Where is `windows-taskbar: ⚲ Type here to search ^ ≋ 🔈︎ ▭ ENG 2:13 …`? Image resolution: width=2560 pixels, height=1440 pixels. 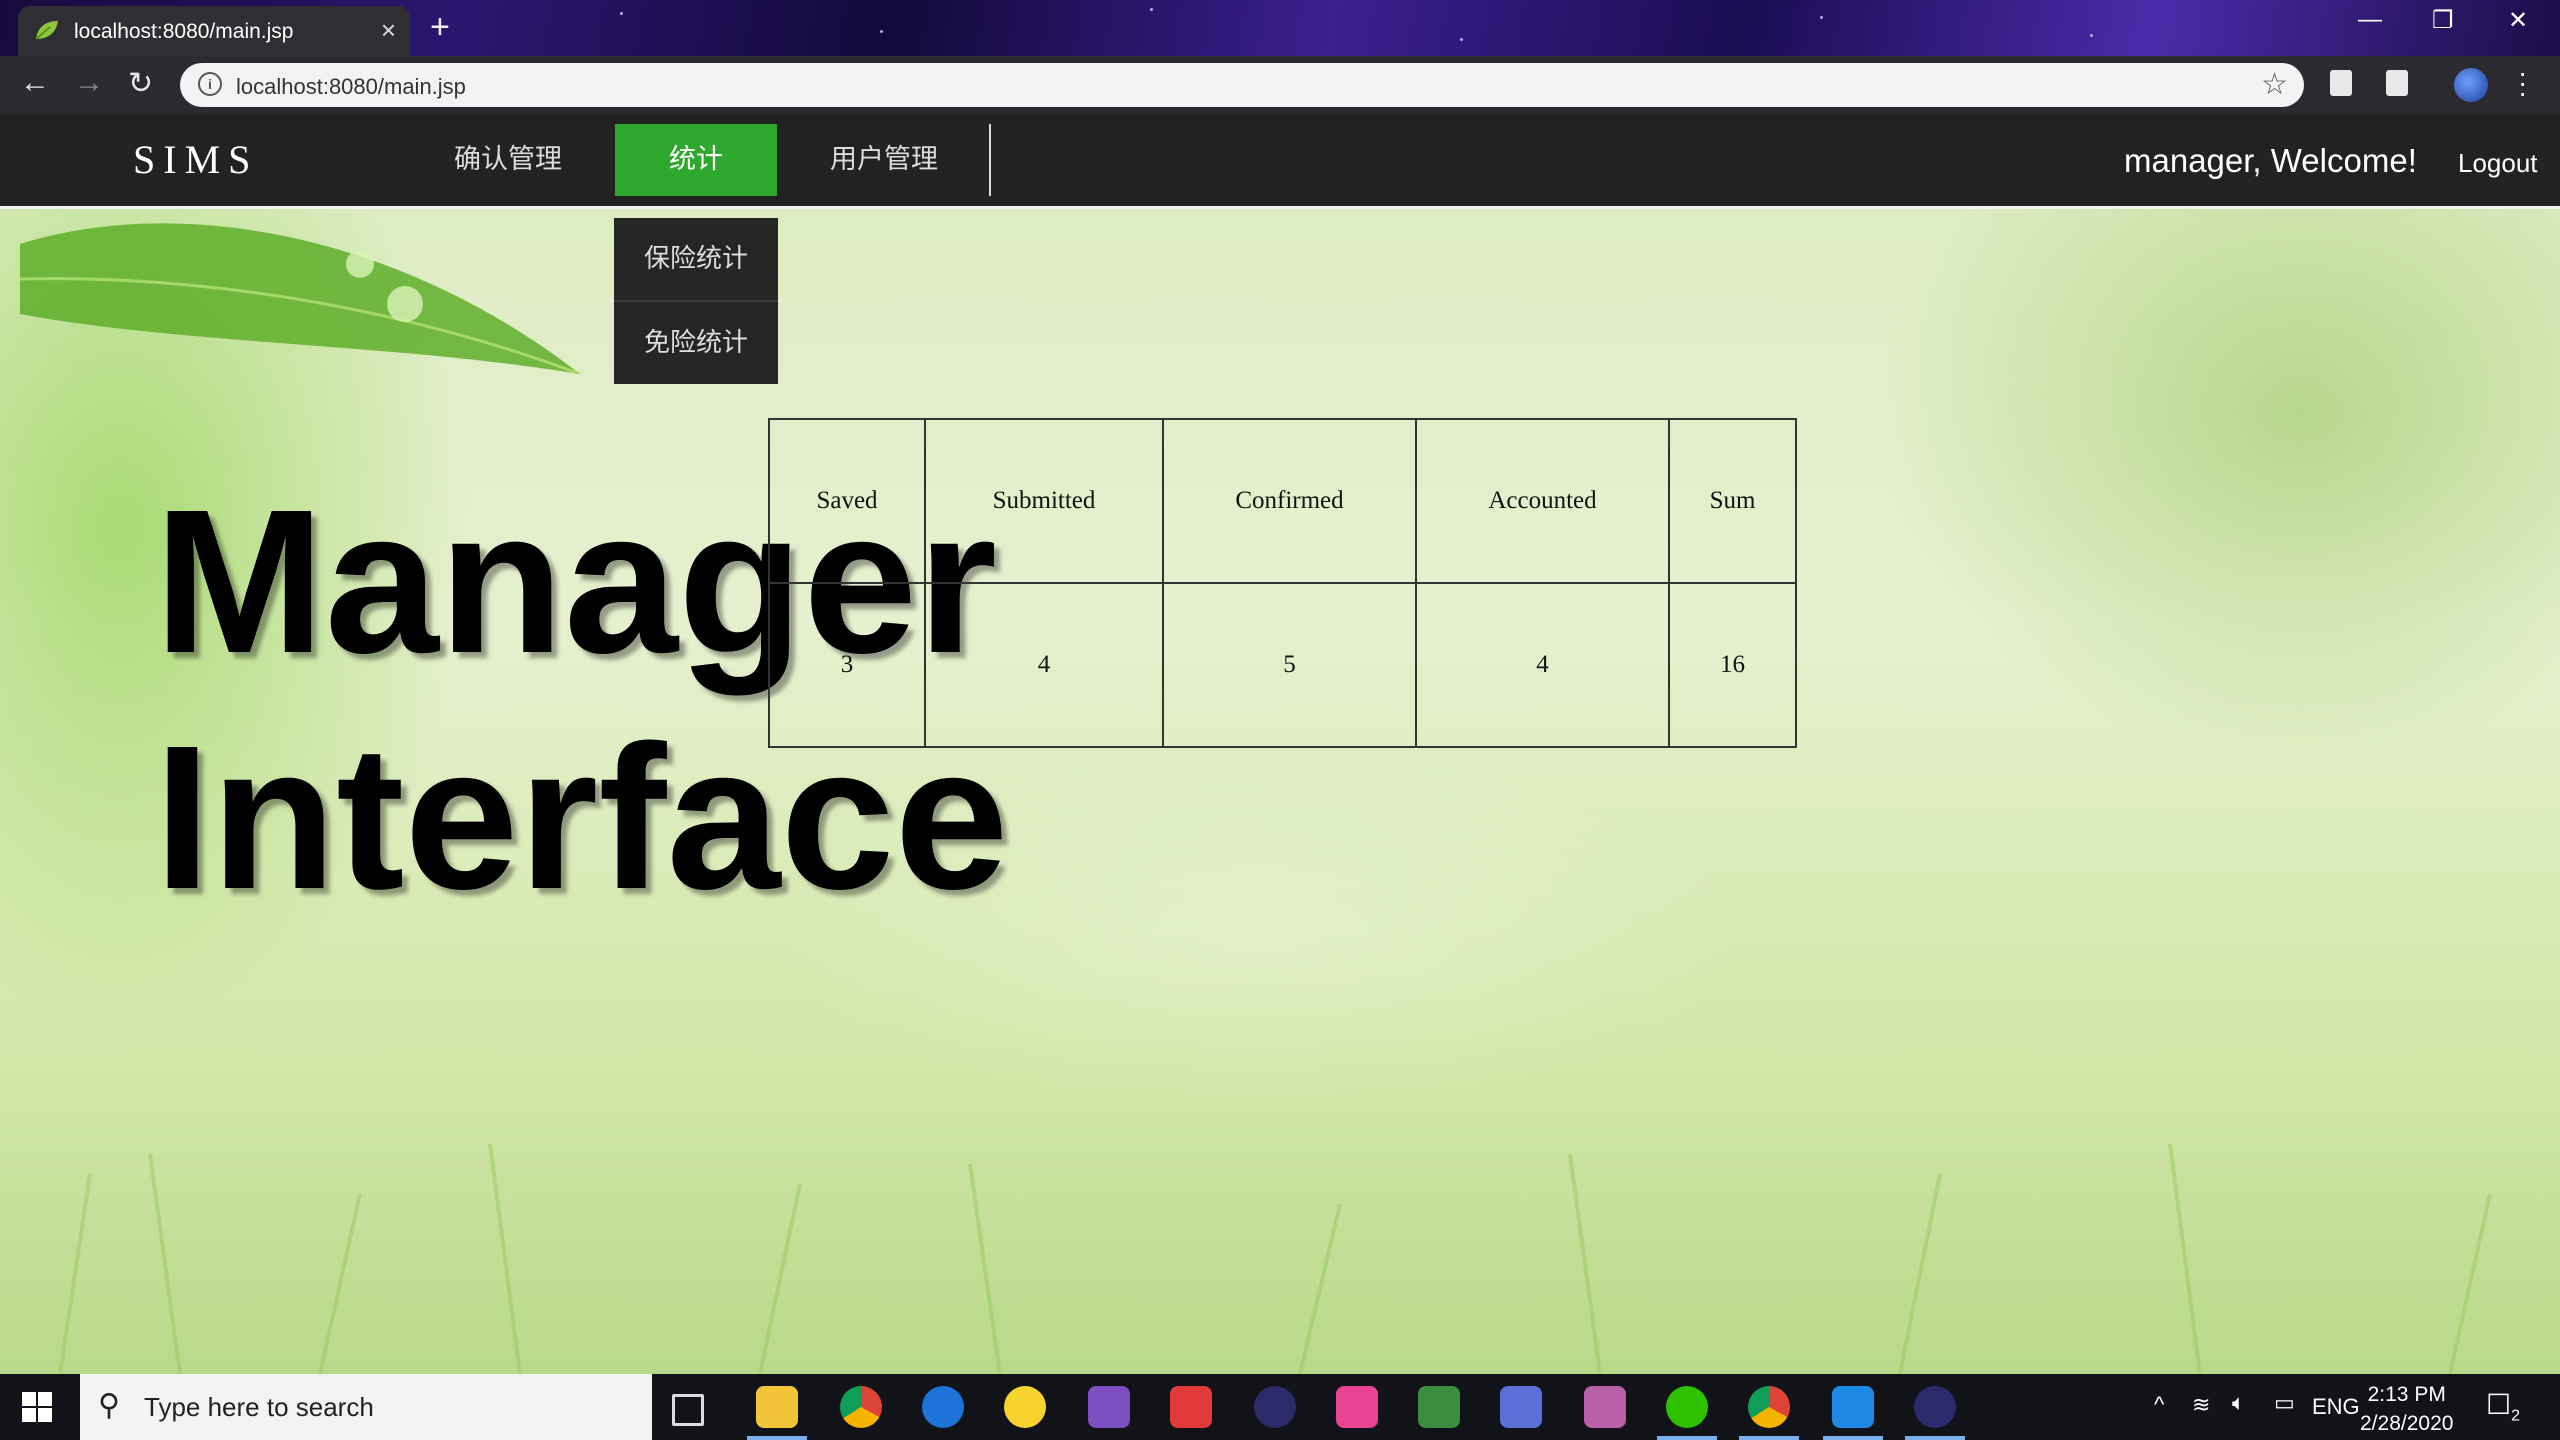
windows-taskbar: ⚲ Type here to search ^ ≋ 🔈︎ ▭ ENG 2:13 … is located at coordinates (1280, 1407).